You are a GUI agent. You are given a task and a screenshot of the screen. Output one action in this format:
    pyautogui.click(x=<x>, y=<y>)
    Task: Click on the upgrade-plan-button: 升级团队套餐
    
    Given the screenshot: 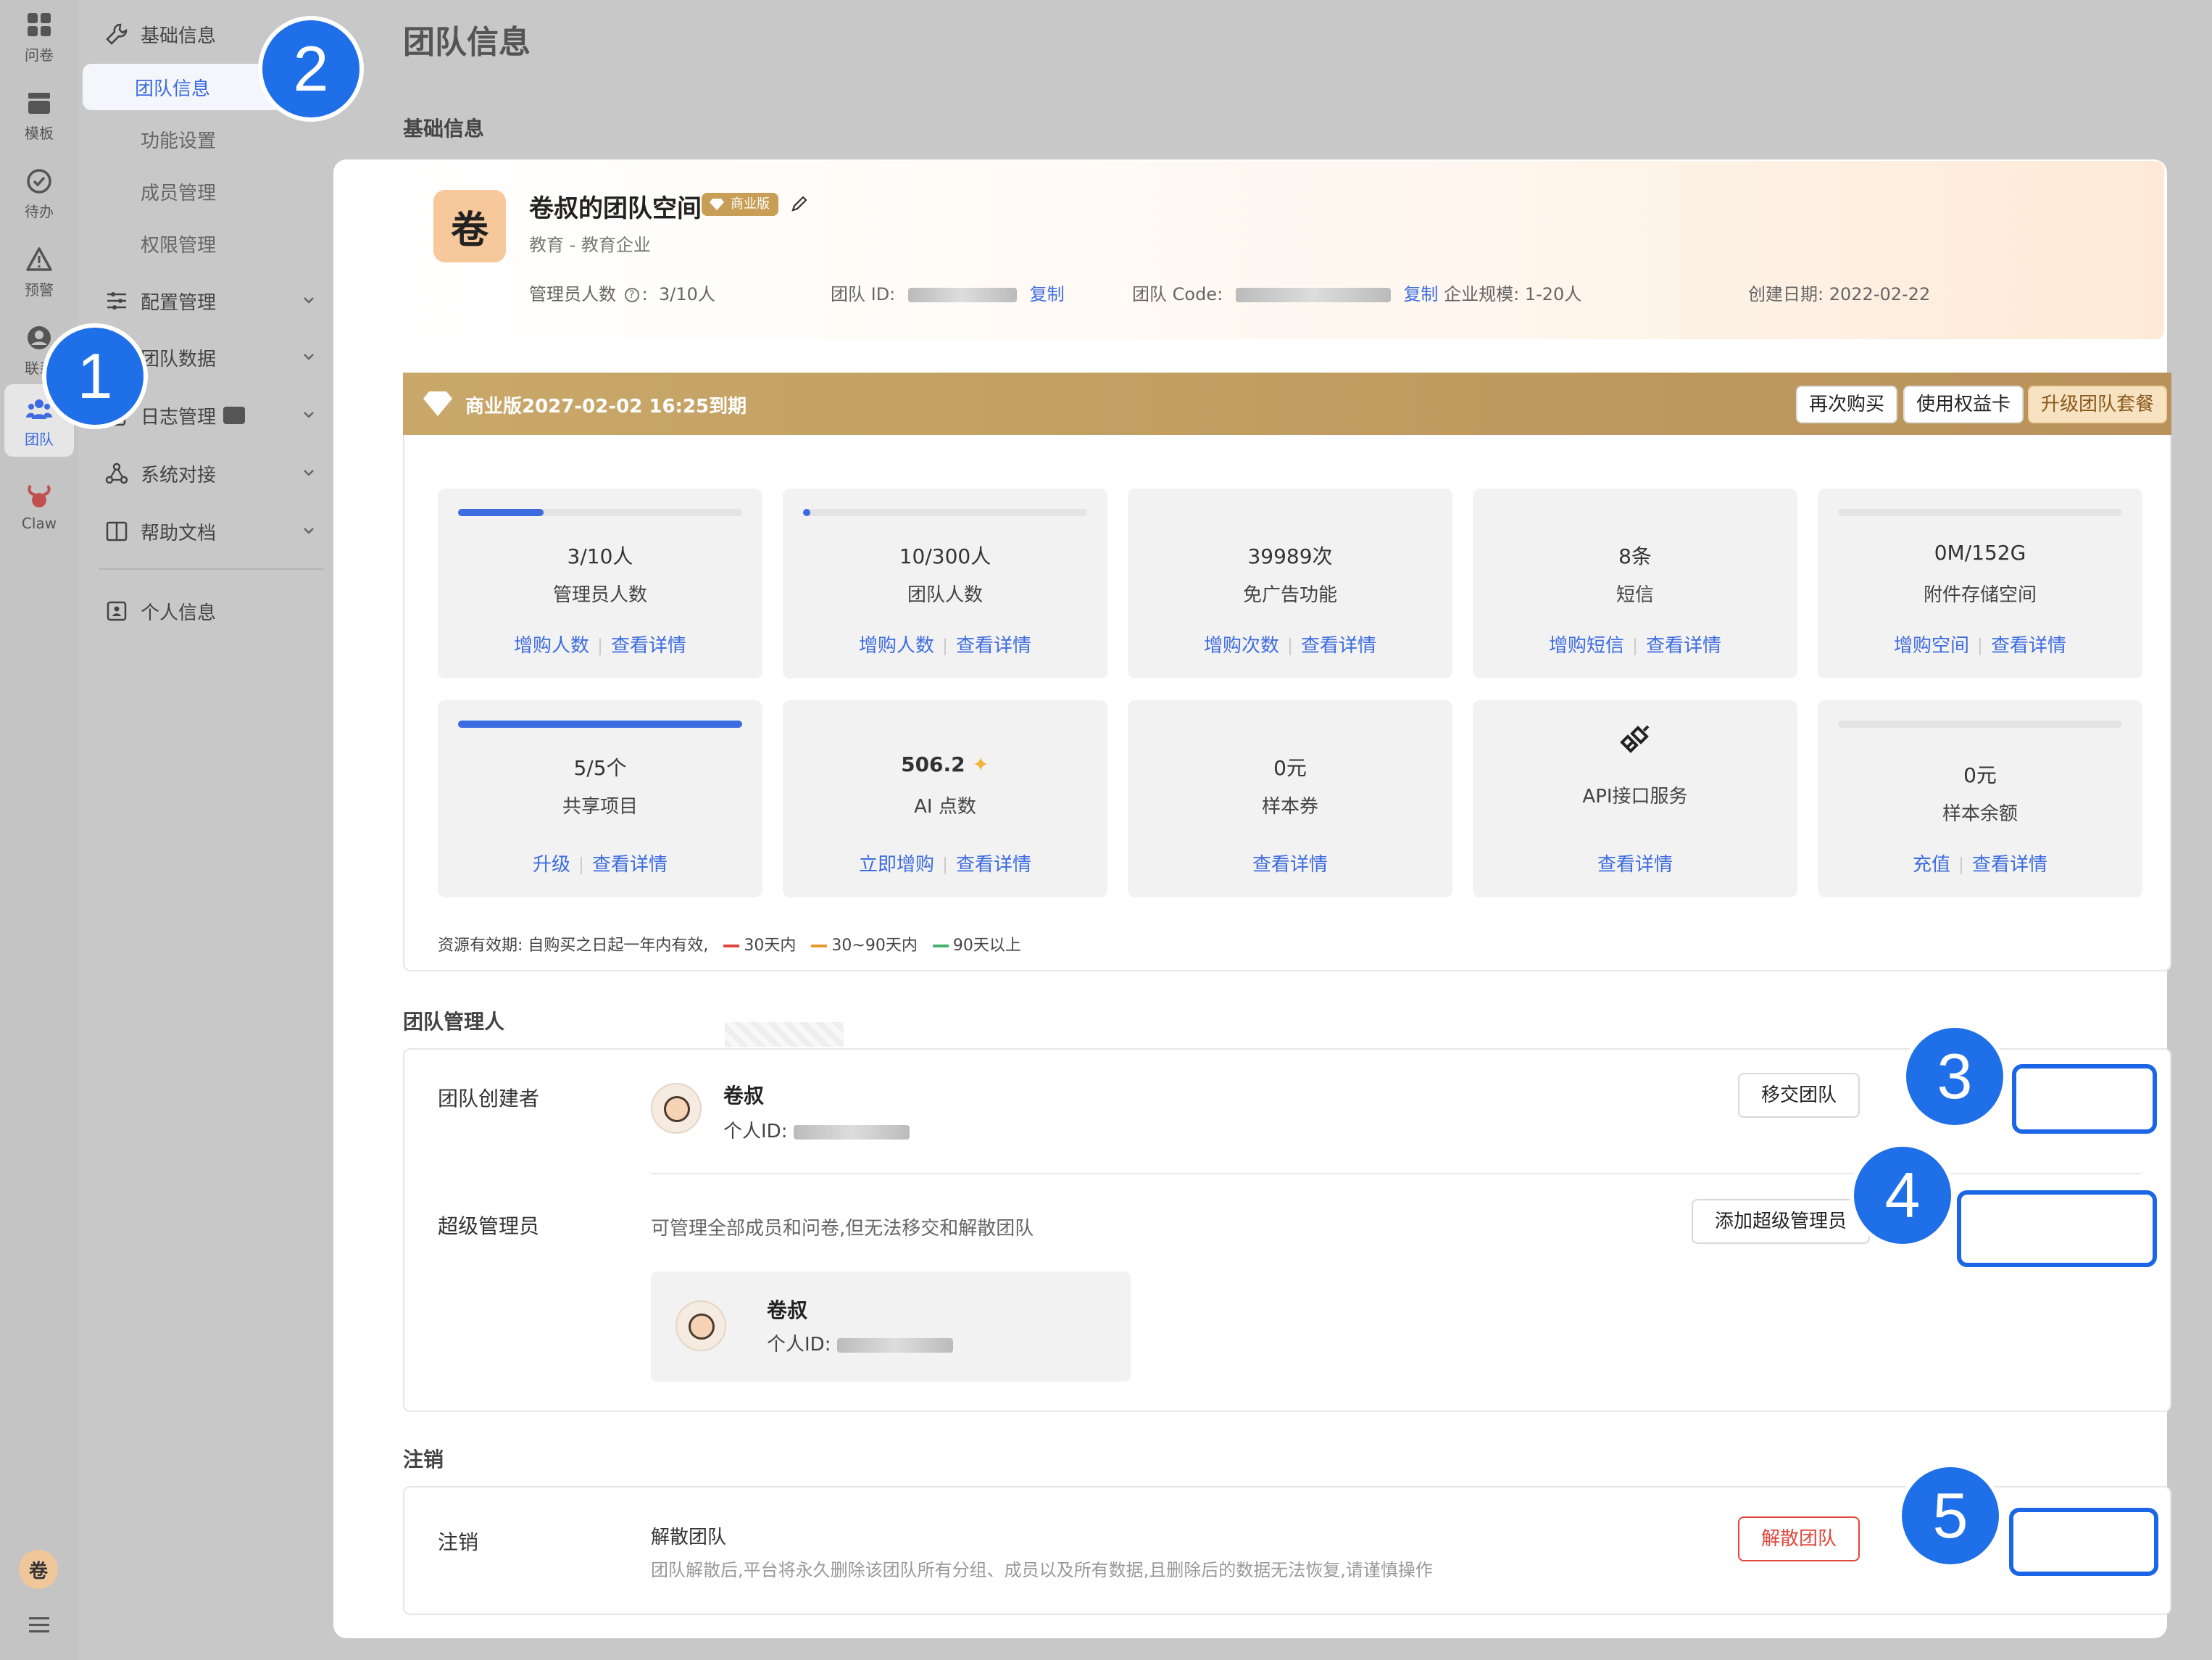 What is the action you would take?
    pyautogui.click(x=2098, y=404)
    